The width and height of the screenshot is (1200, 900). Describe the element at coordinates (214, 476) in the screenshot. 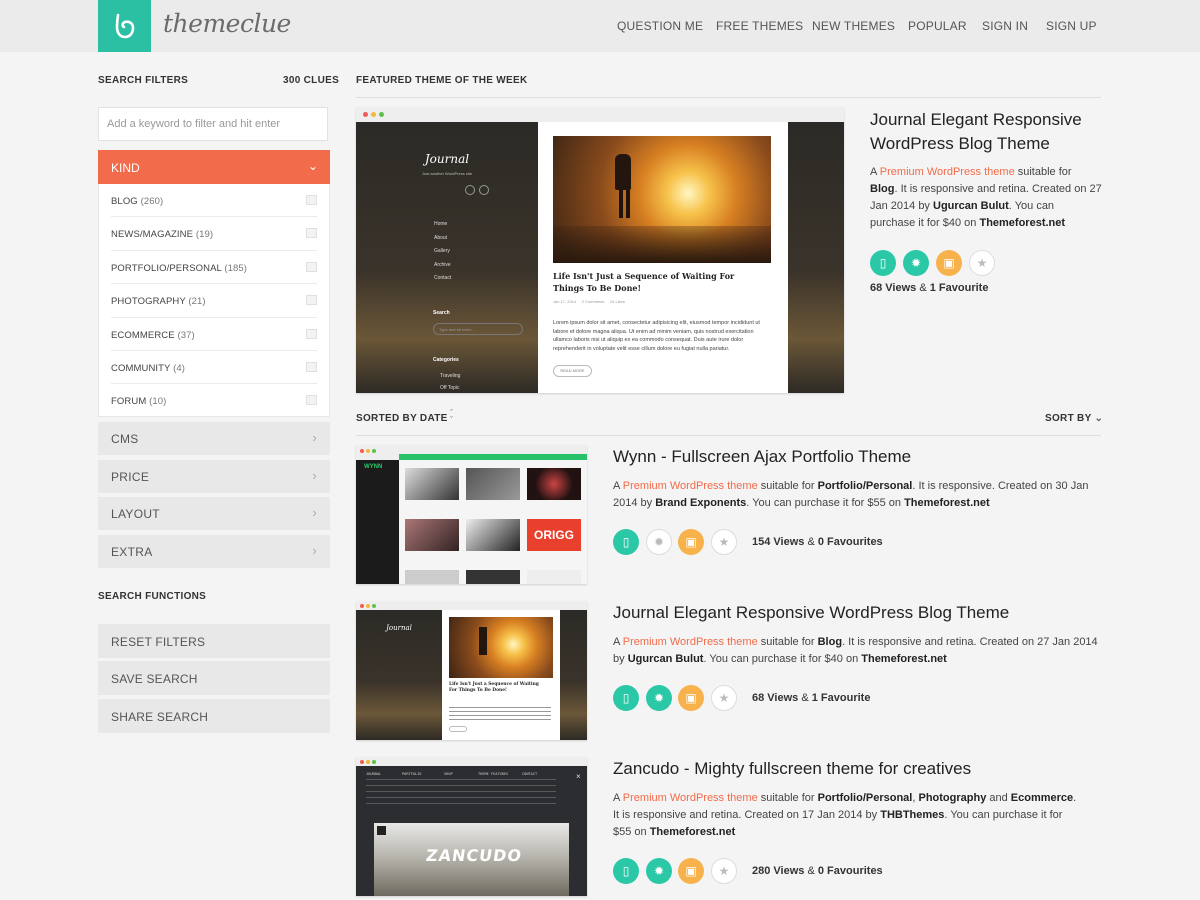

I see `filter-price: PRICE ›` at that location.